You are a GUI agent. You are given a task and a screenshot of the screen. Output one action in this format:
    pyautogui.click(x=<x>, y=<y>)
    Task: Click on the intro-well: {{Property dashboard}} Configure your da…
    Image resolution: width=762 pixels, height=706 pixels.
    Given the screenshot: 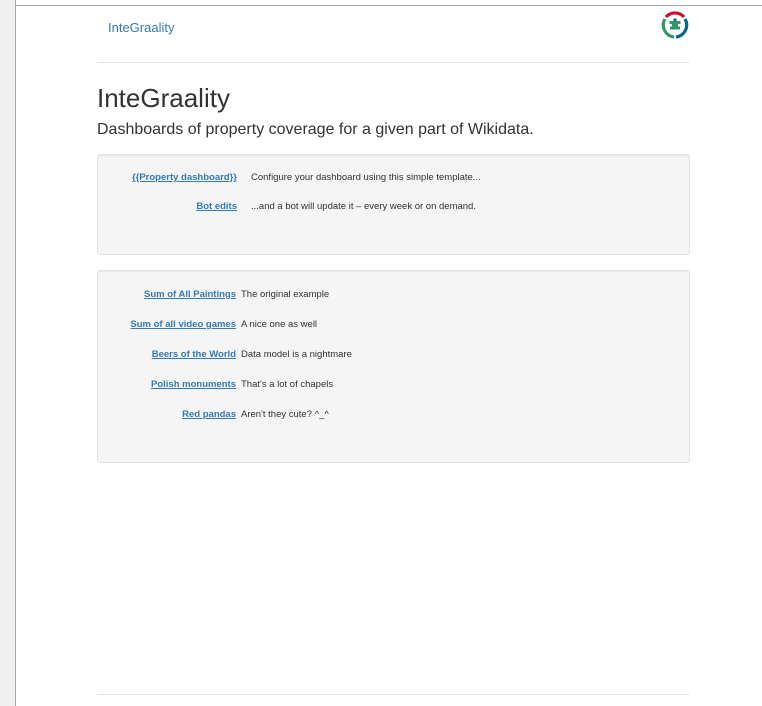 What is the action you would take?
    pyautogui.click(x=393, y=204)
    